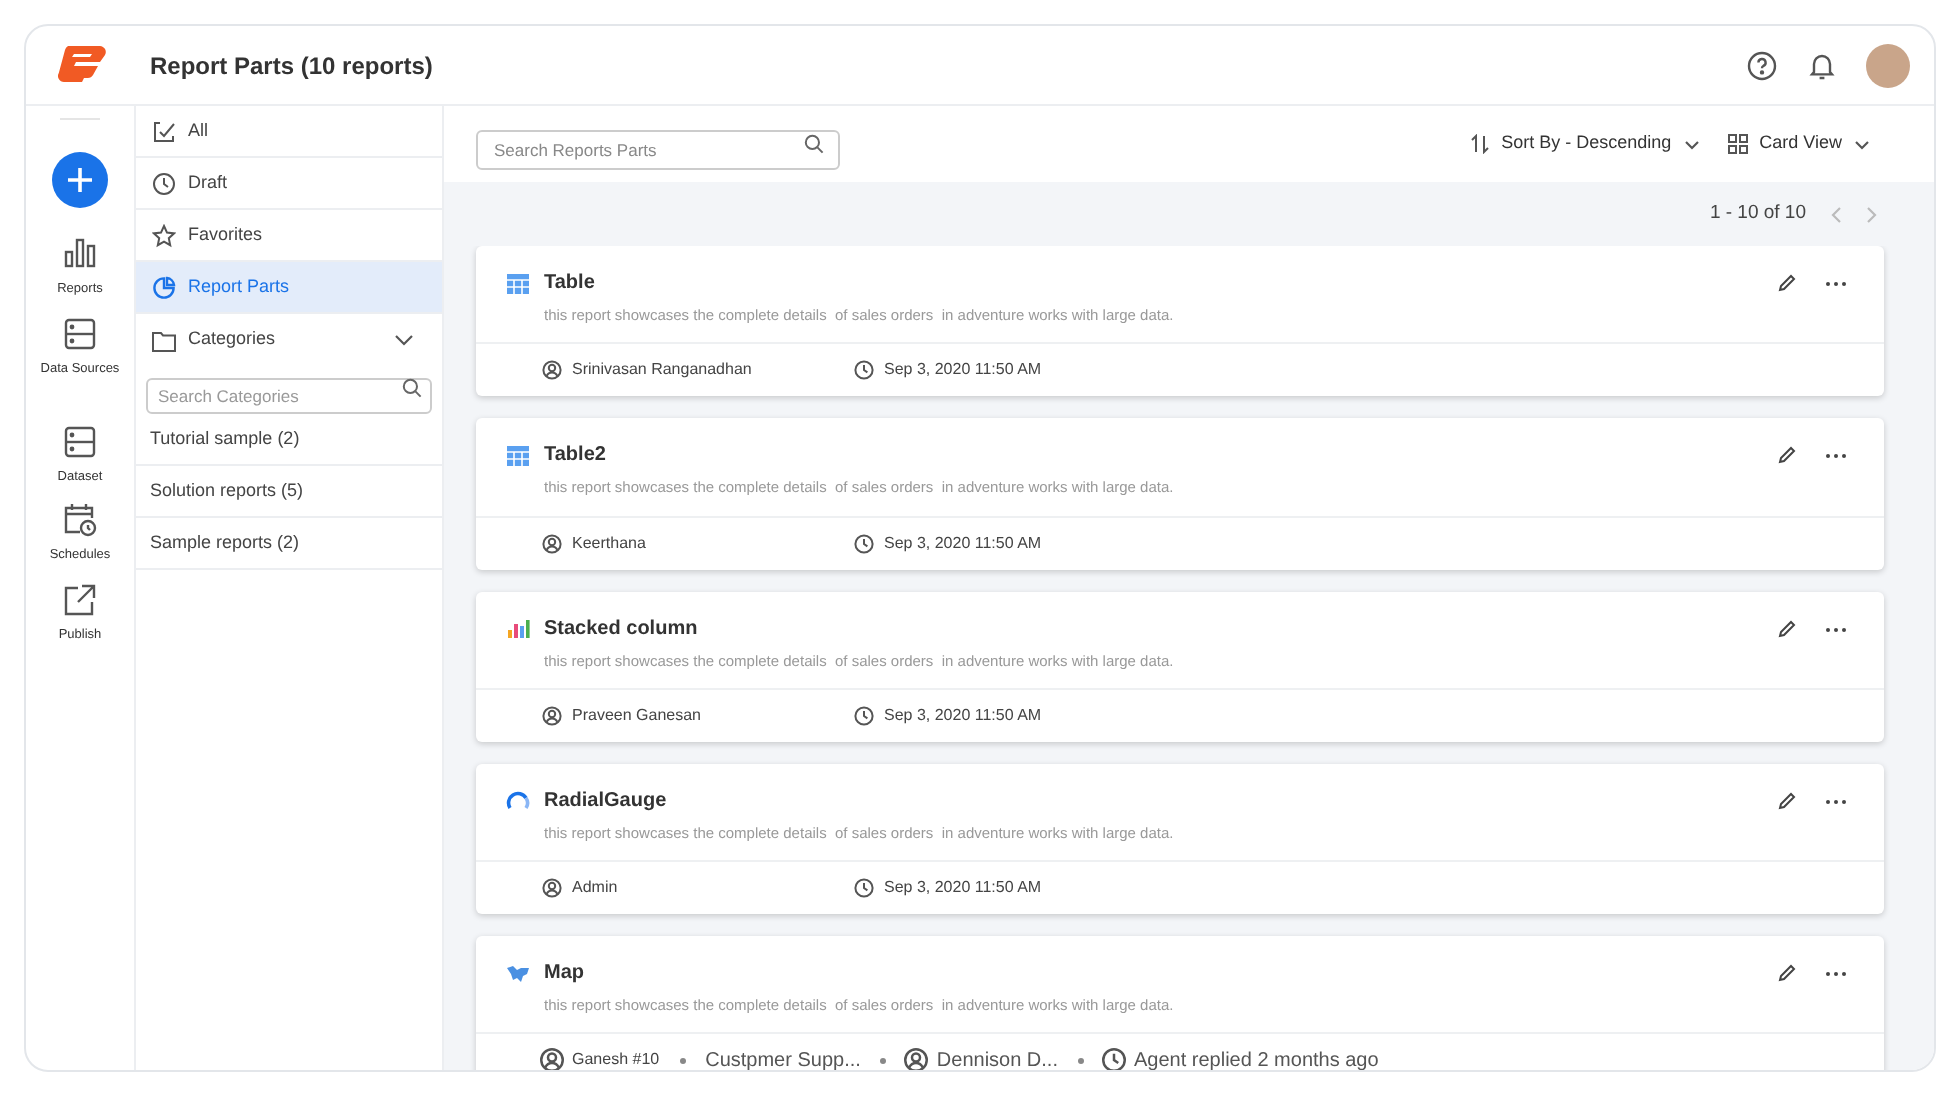  Describe the element at coordinates (569, 284) in the screenshot. I see `card-title: Table` at that location.